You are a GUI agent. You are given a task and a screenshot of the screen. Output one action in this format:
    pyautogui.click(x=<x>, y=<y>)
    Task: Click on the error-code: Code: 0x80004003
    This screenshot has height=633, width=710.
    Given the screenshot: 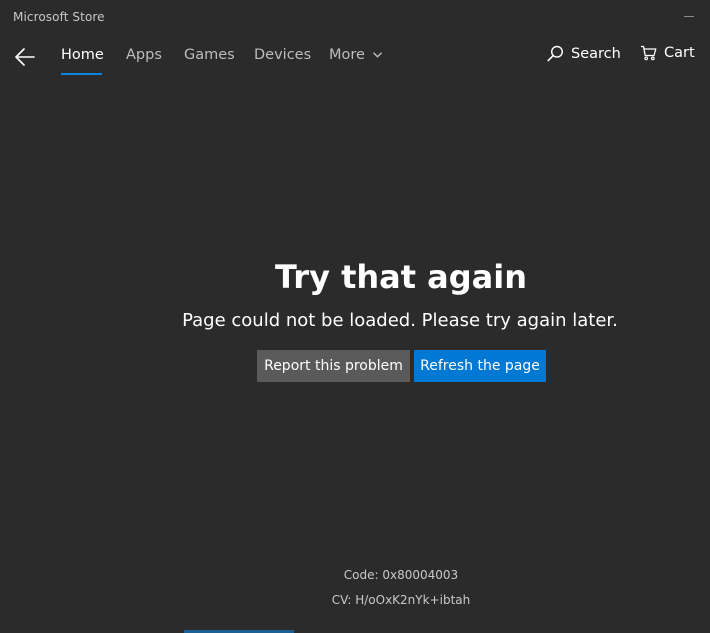 What is the action you would take?
    pyautogui.click(x=401, y=575)
    